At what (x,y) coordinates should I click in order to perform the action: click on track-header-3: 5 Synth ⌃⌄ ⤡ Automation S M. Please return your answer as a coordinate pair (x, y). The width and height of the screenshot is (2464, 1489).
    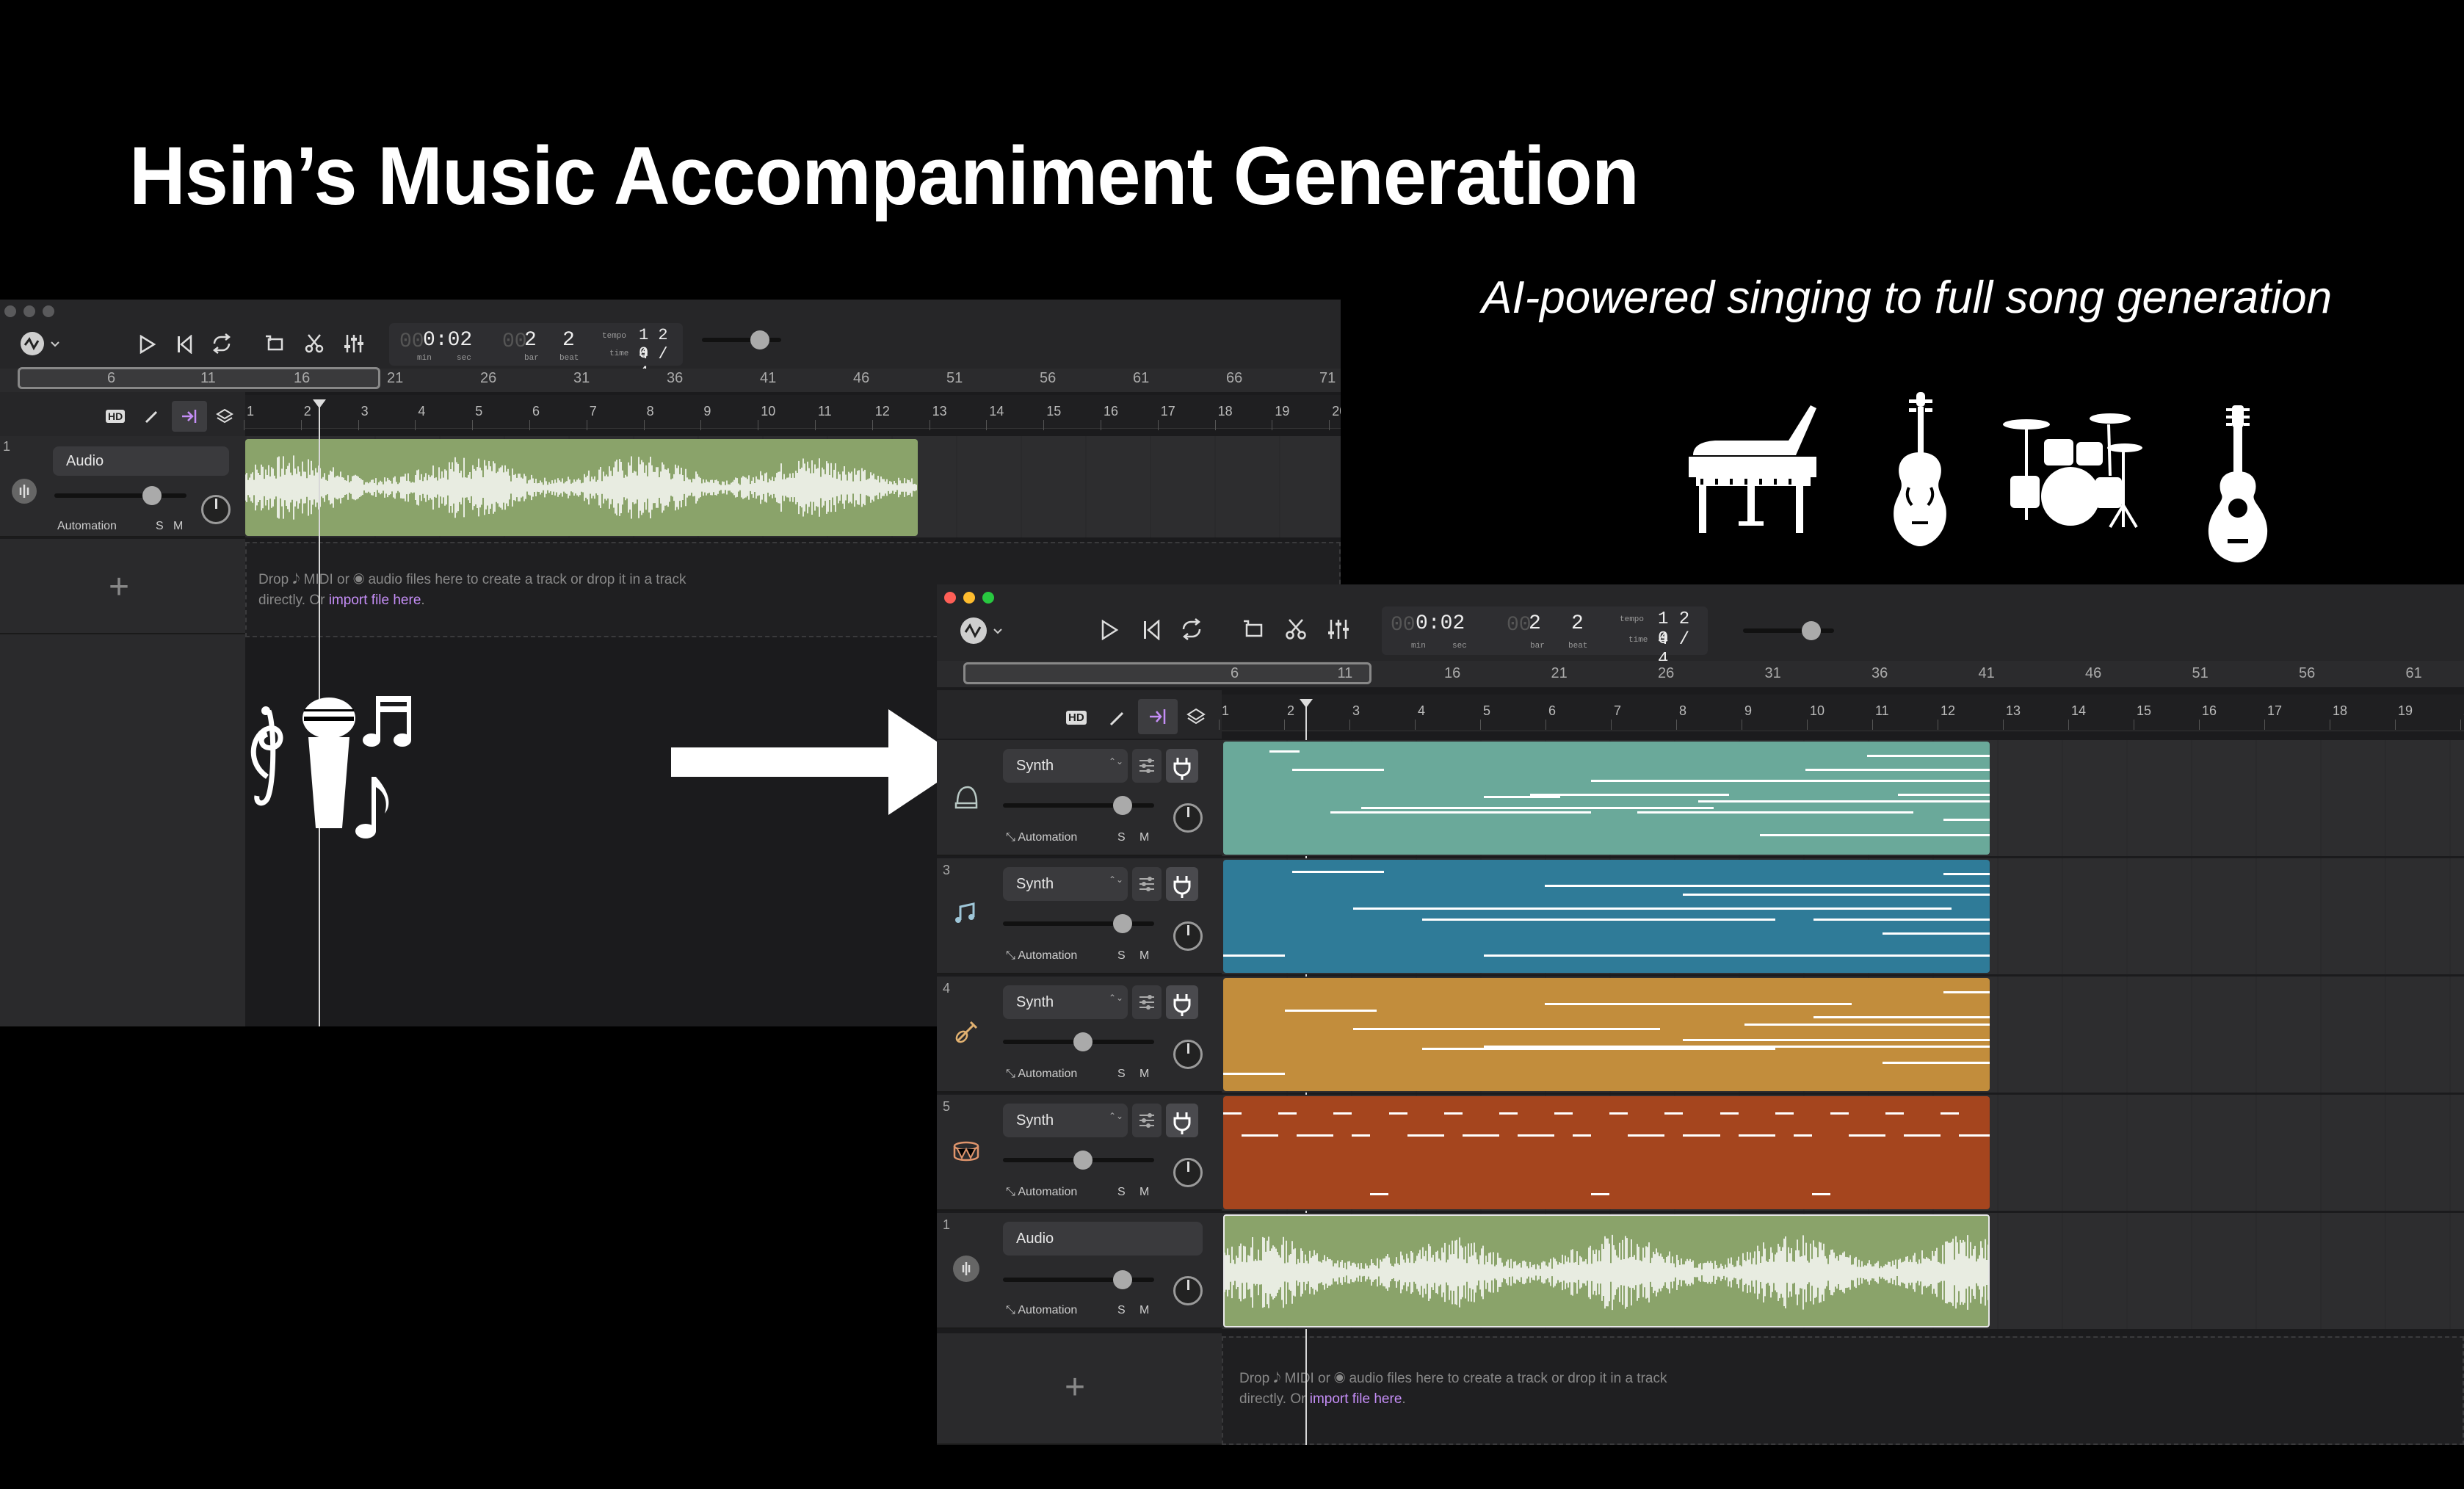
    Looking at the image, I should click on (1079, 1153).